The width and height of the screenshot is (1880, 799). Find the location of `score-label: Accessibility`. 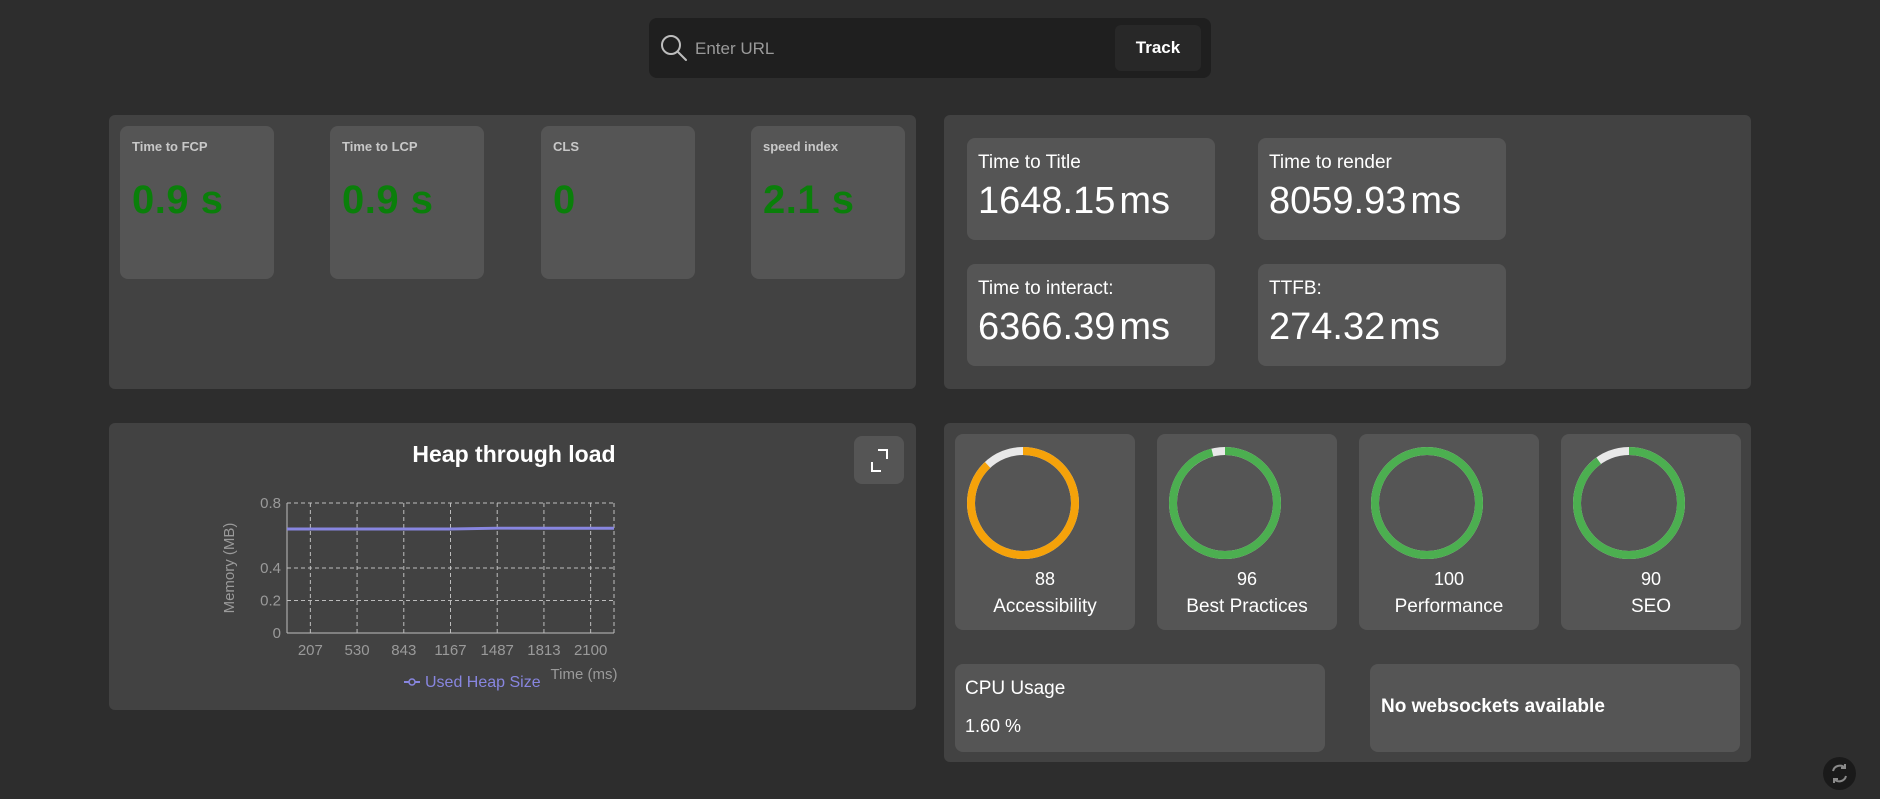

score-label: Accessibility is located at coordinates (1045, 606).